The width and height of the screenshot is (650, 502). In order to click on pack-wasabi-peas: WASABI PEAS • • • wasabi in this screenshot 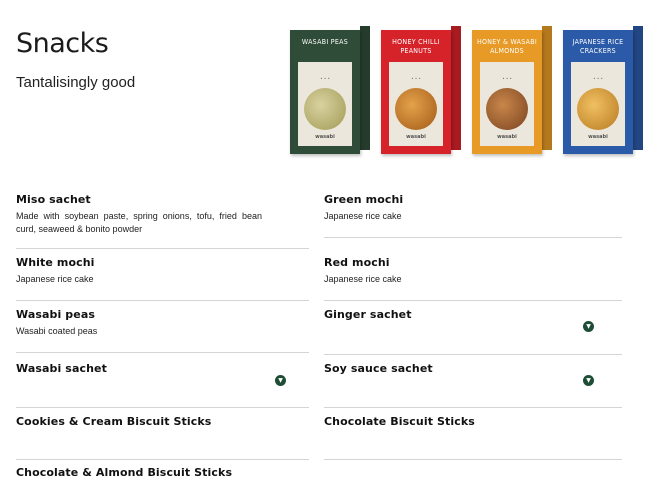, I will do `click(330, 90)`.